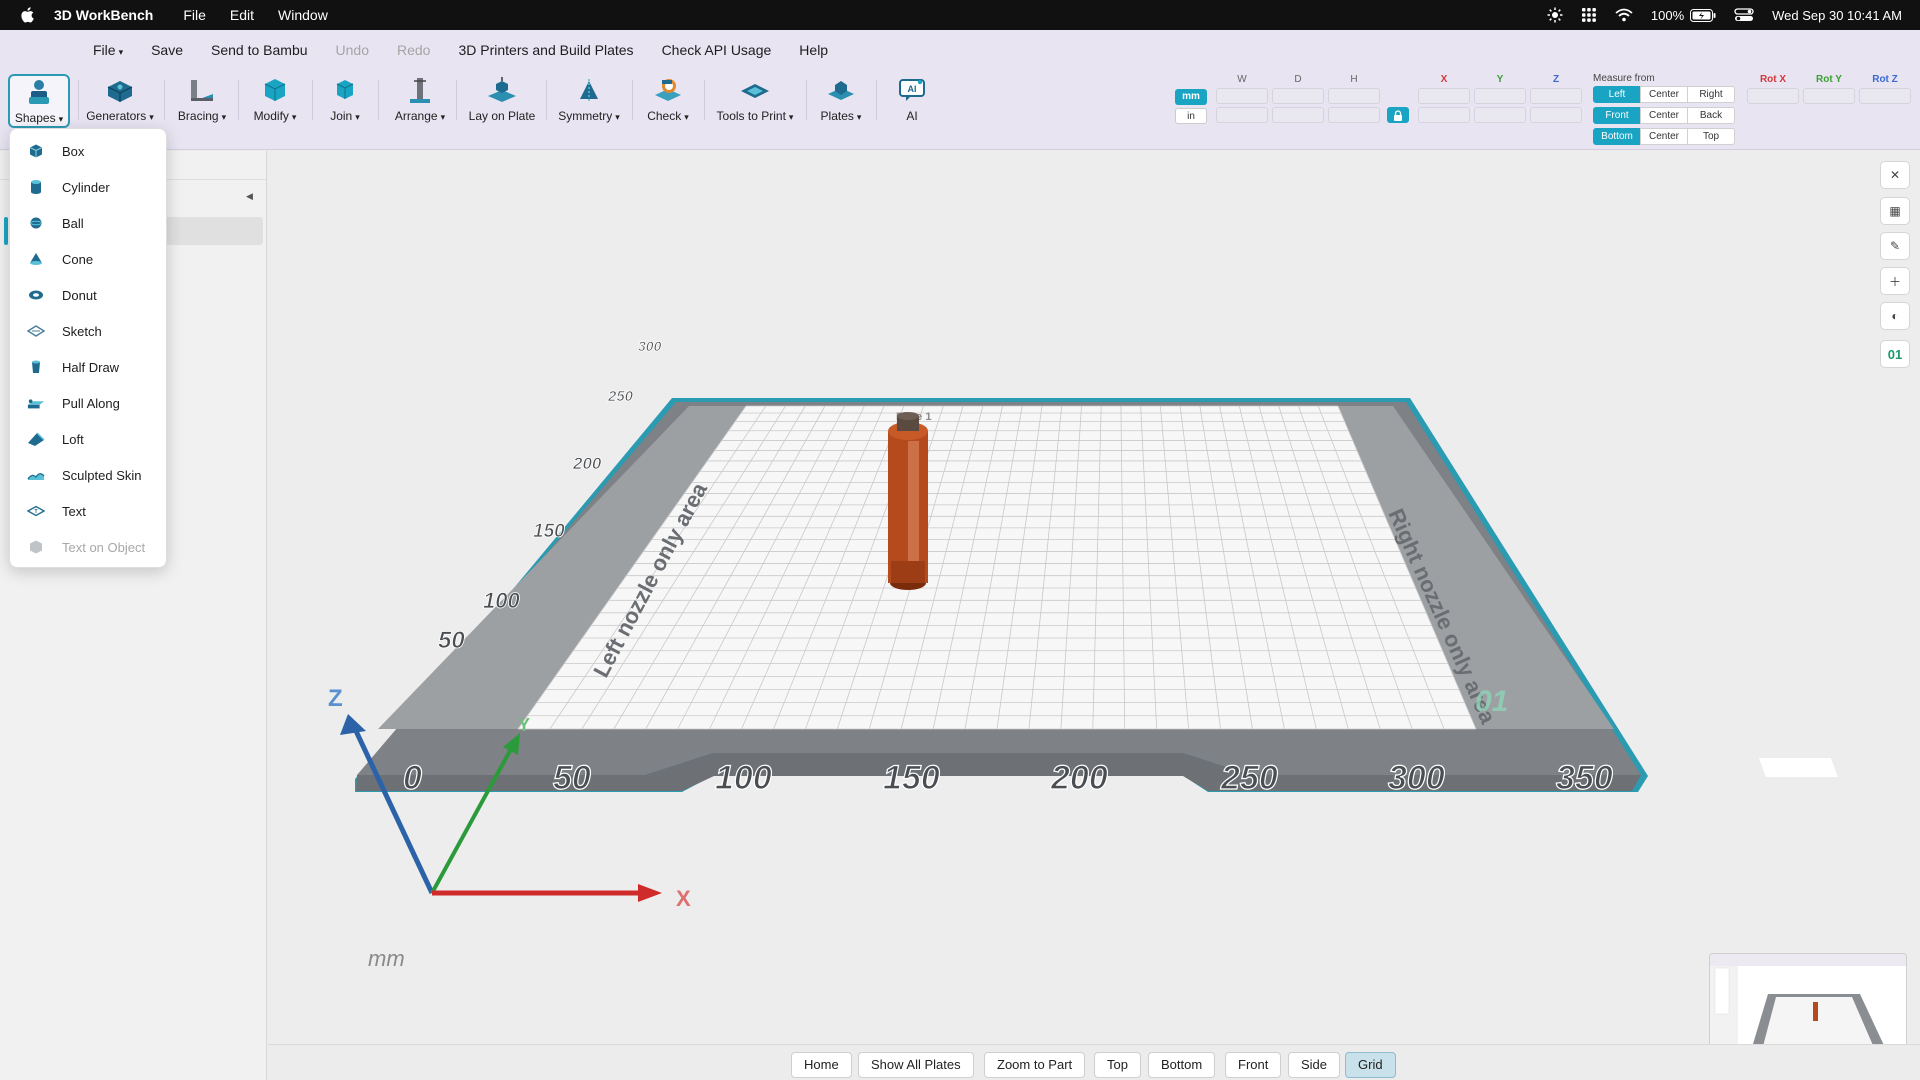 Image resolution: width=1920 pixels, height=1080 pixels. I want to click on view-side-button: Side, so click(1314, 1065).